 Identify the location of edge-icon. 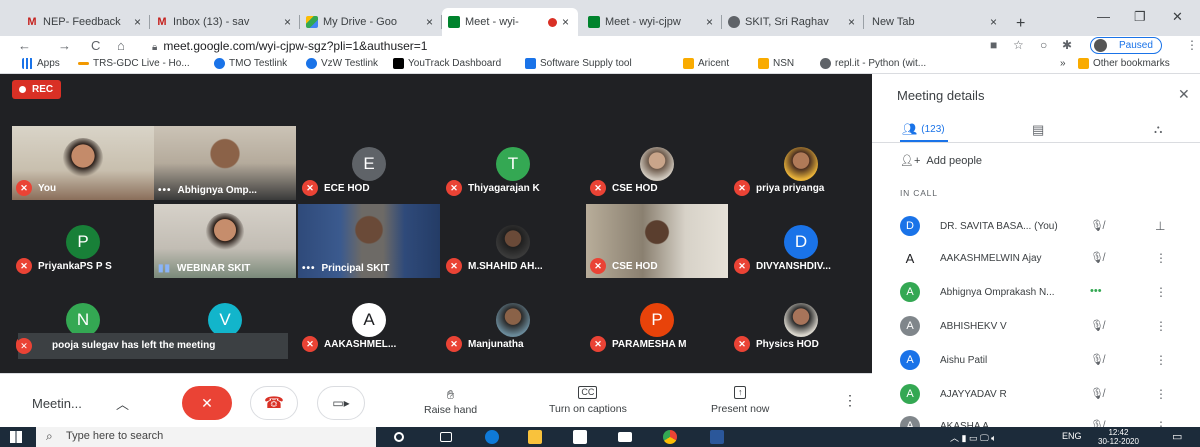
(492, 437).